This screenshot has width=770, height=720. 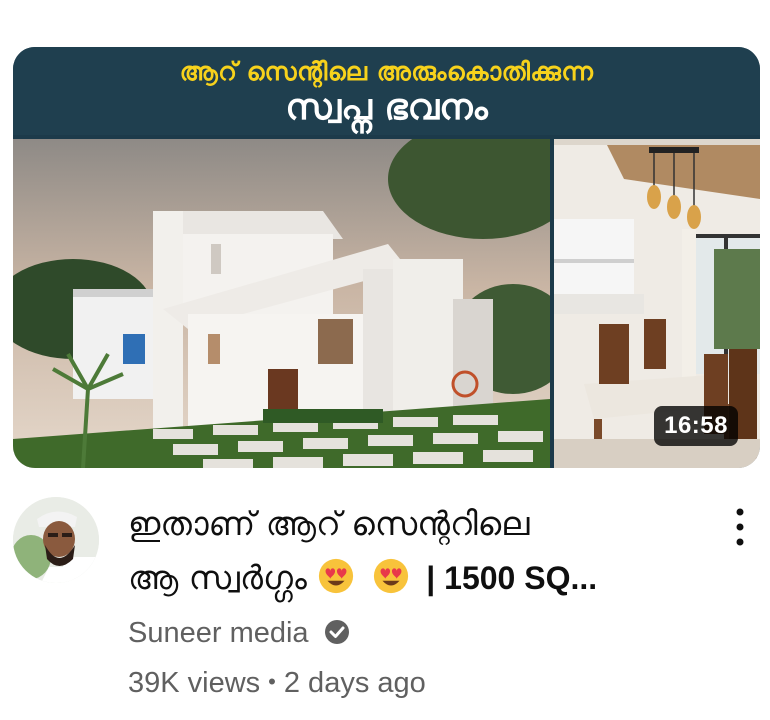 What do you see at coordinates (194, 683) in the screenshot?
I see `view-count: 39K views` at bounding box center [194, 683].